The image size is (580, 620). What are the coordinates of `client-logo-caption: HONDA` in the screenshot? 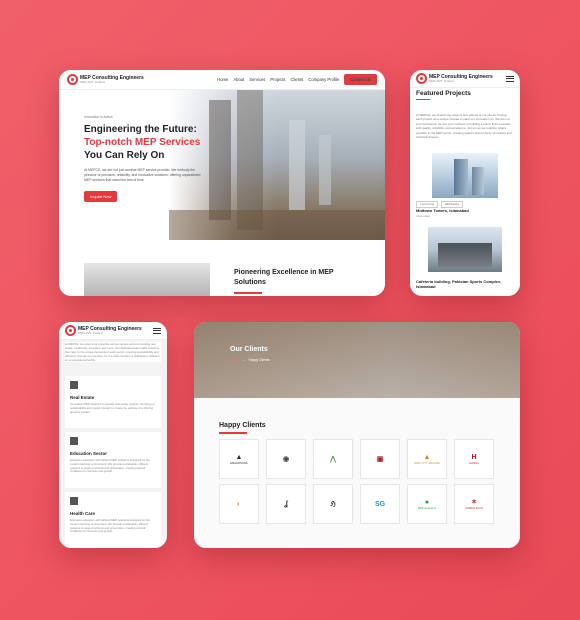 It's located at (474, 463).